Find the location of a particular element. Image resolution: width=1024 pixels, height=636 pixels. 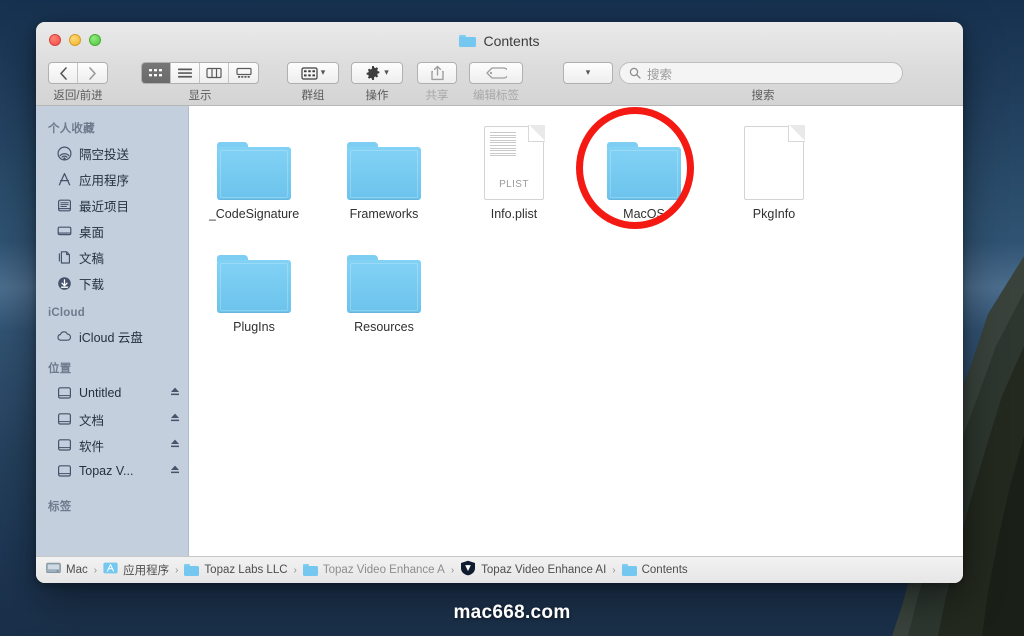

breadcrumb-item-topaz-labs: Topaz Labs LLC is located at coordinates (236, 570).